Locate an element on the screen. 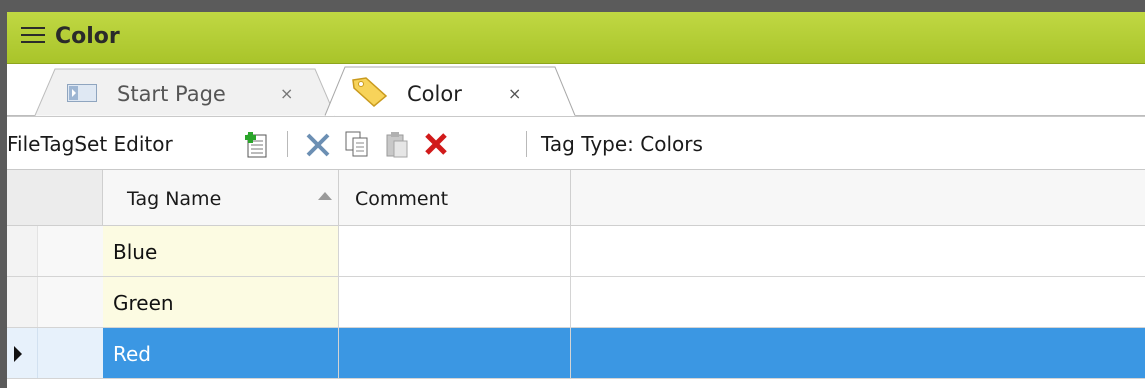 Image resolution: width=1145 pixels, height=388 pixels. tag-name-cell: Red is located at coordinates (221, 353).